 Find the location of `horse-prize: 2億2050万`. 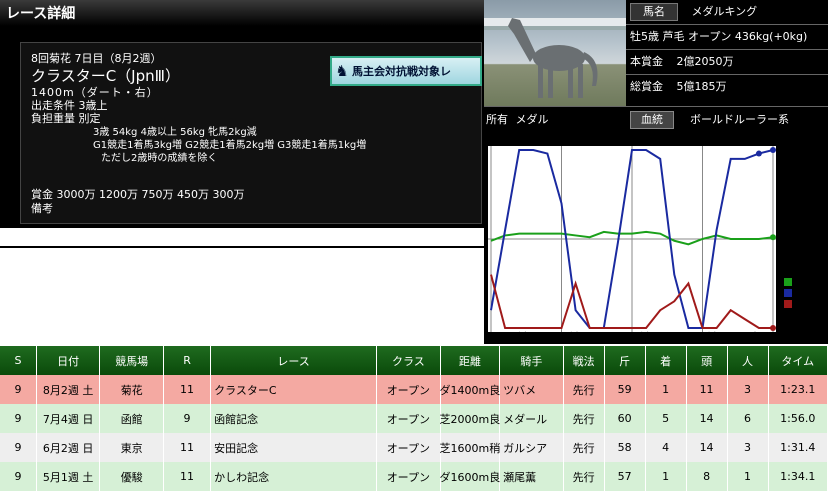

horse-prize: 2億2050万 is located at coordinates (705, 61).